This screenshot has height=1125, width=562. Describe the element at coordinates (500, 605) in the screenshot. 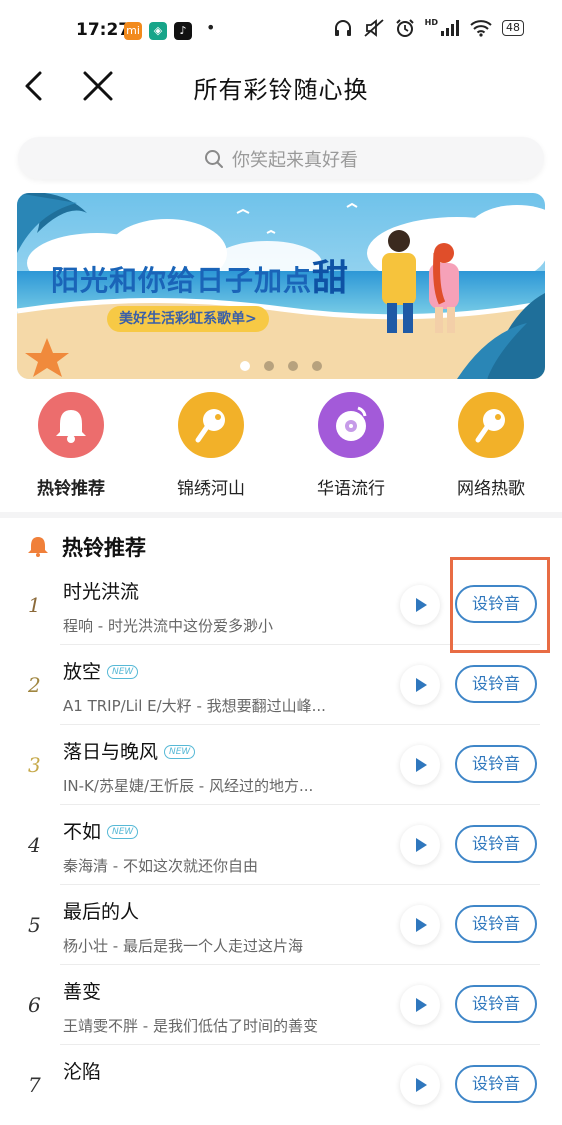

I see `highlight-box` at that location.